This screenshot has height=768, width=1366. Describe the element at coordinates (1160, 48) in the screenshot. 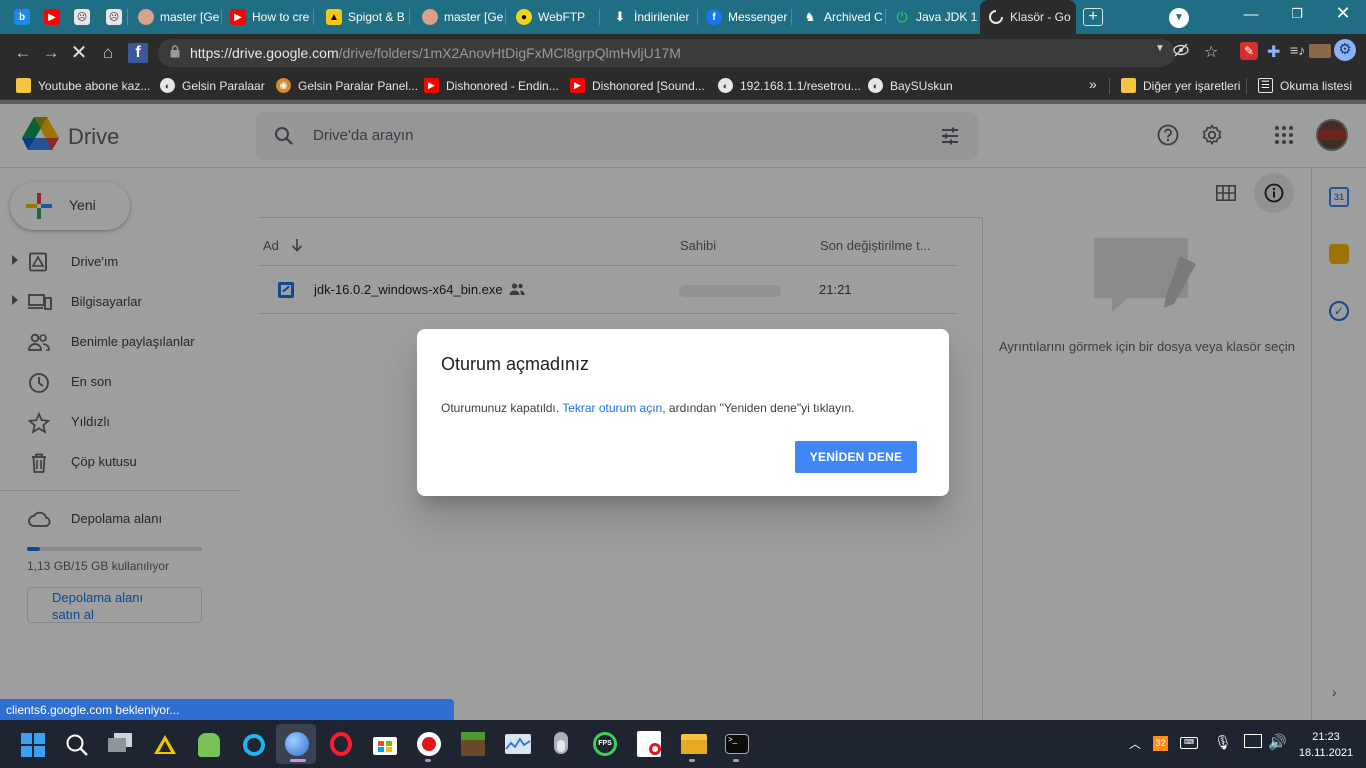

I see `omnibox-dropdown-icon: ▼` at that location.